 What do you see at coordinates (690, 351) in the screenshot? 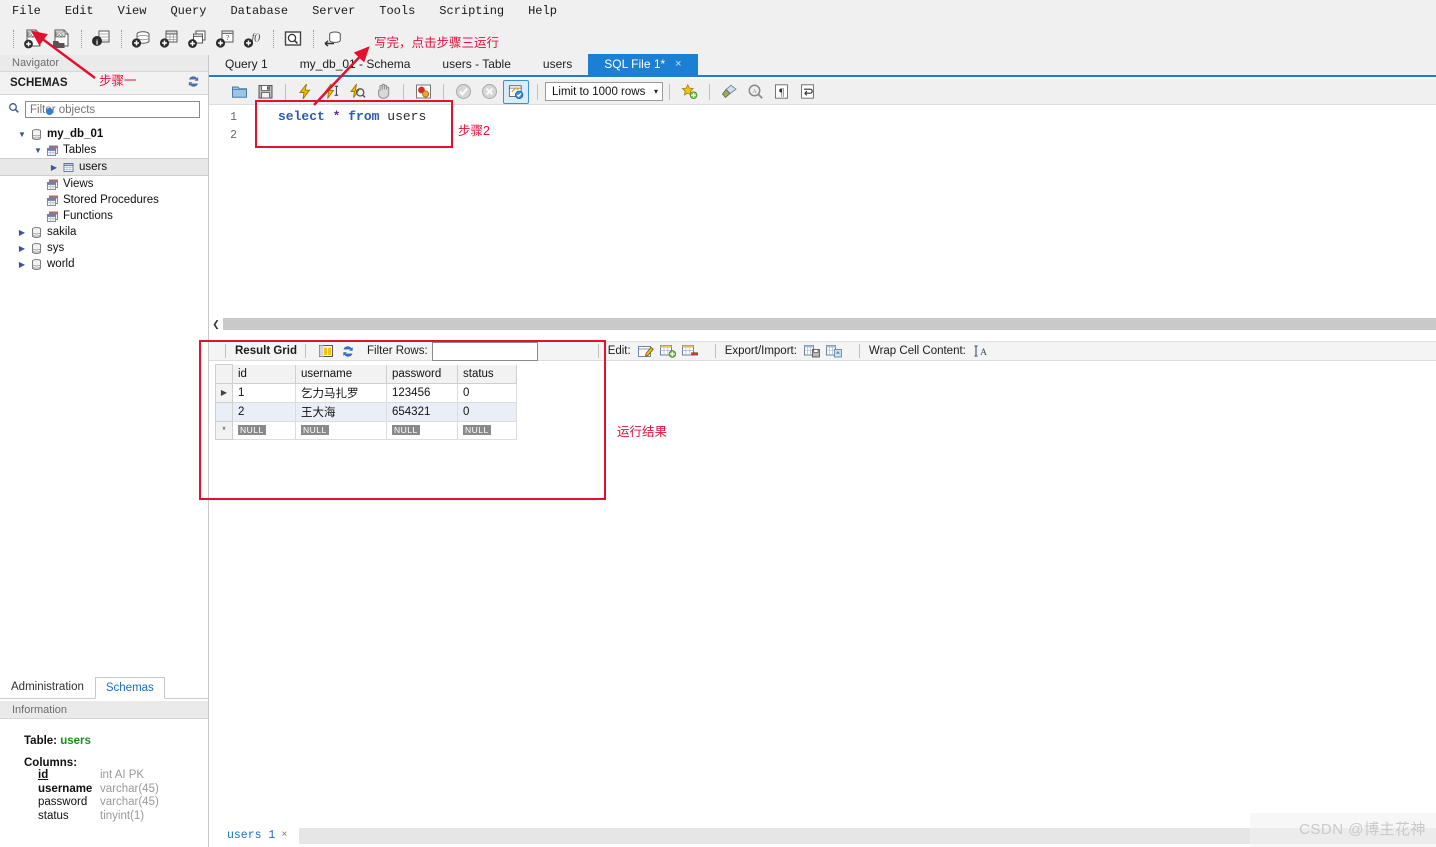
I see `delete-row-icon` at bounding box center [690, 351].